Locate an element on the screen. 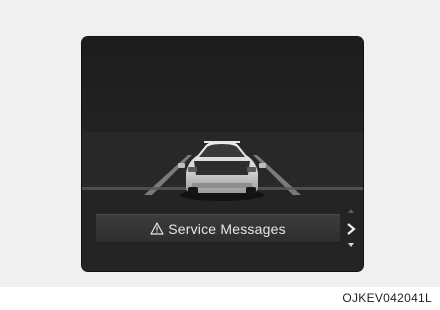 This screenshot has height=310, width=440. chevron-right-icon is located at coordinates (351, 229).